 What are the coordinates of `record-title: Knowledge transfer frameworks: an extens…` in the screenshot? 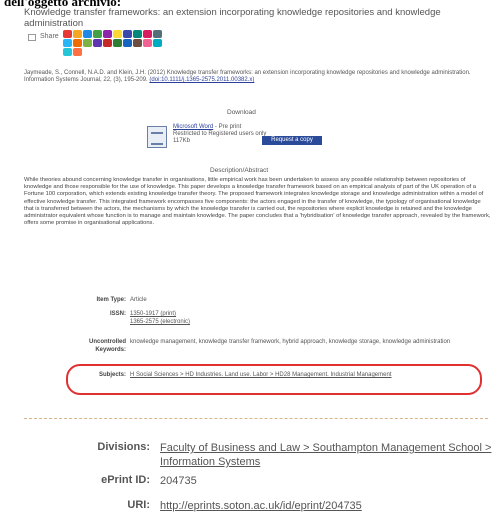 It's located at (232, 18).